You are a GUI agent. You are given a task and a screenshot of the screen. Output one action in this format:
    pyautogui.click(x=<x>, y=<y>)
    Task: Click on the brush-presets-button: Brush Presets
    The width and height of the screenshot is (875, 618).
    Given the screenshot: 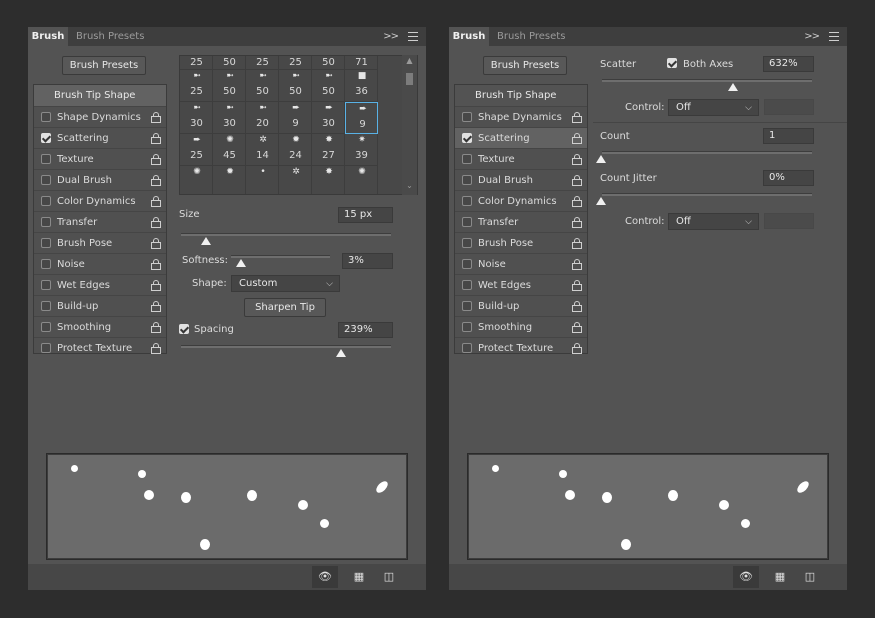 What is the action you would take?
    pyautogui.click(x=104, y=65)
    